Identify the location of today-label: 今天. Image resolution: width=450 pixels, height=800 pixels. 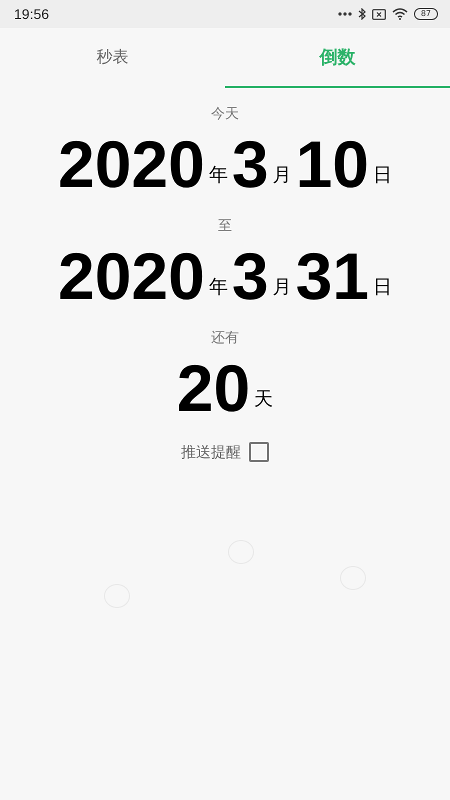
(225, 114).